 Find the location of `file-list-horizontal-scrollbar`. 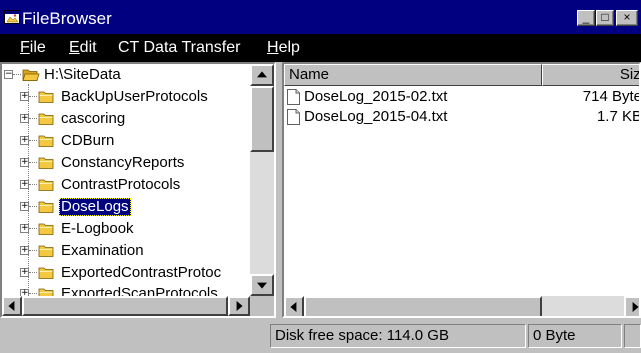

file-list-horizontal-scrollbar is located at coordinates (461, 306).